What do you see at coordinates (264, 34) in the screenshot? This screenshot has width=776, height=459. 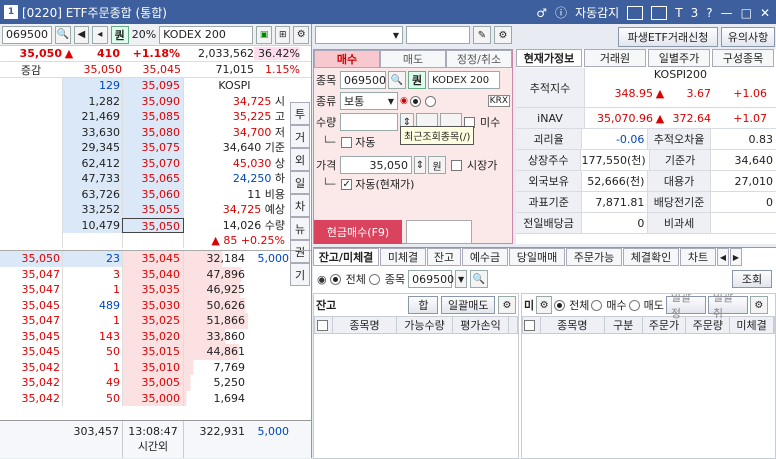 I see `expand-icon: ▣` at bounding box center [264, 34].